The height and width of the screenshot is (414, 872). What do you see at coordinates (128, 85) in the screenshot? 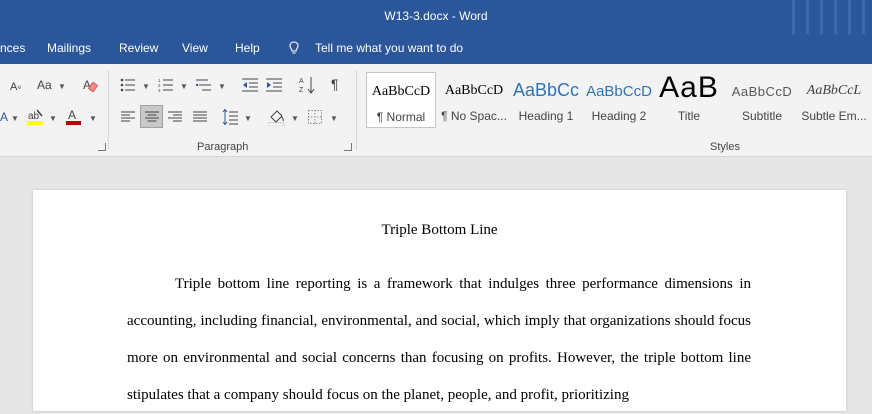
I see `bullets-icon` at bounding box center [128, 85].